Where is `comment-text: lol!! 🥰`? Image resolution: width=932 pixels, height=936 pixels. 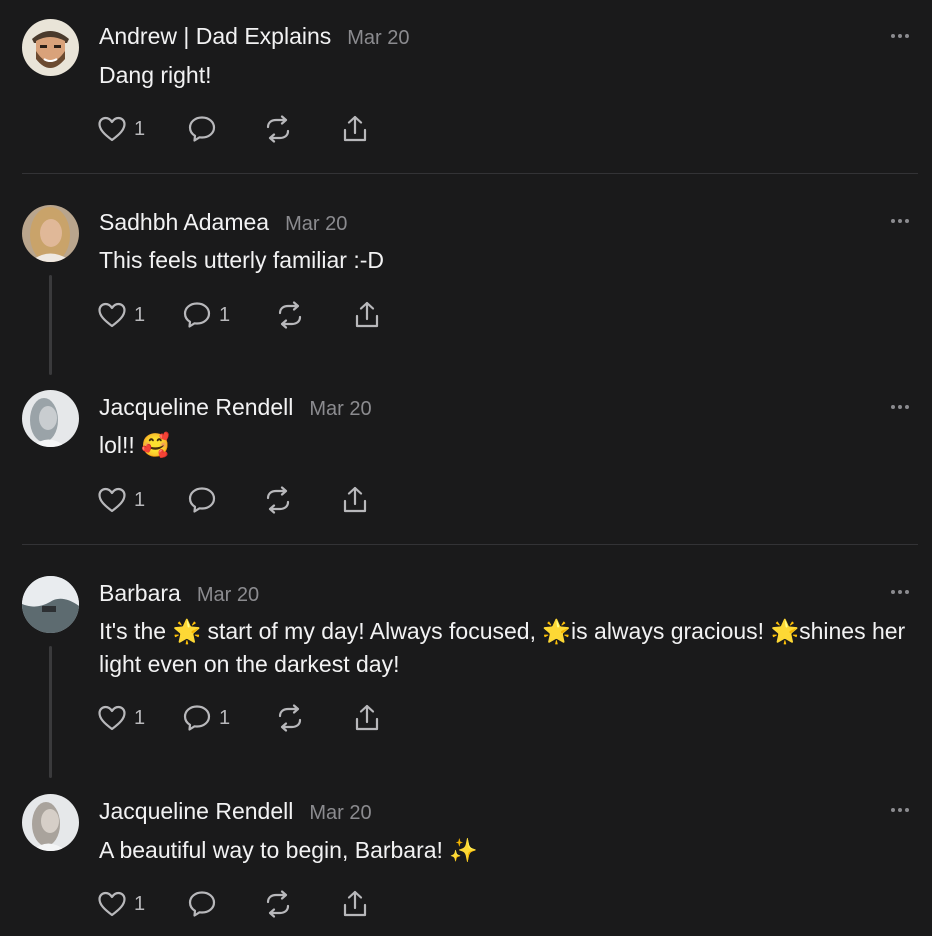 comment-text: lol!! 🥰 is located at coordinates (134, 445).